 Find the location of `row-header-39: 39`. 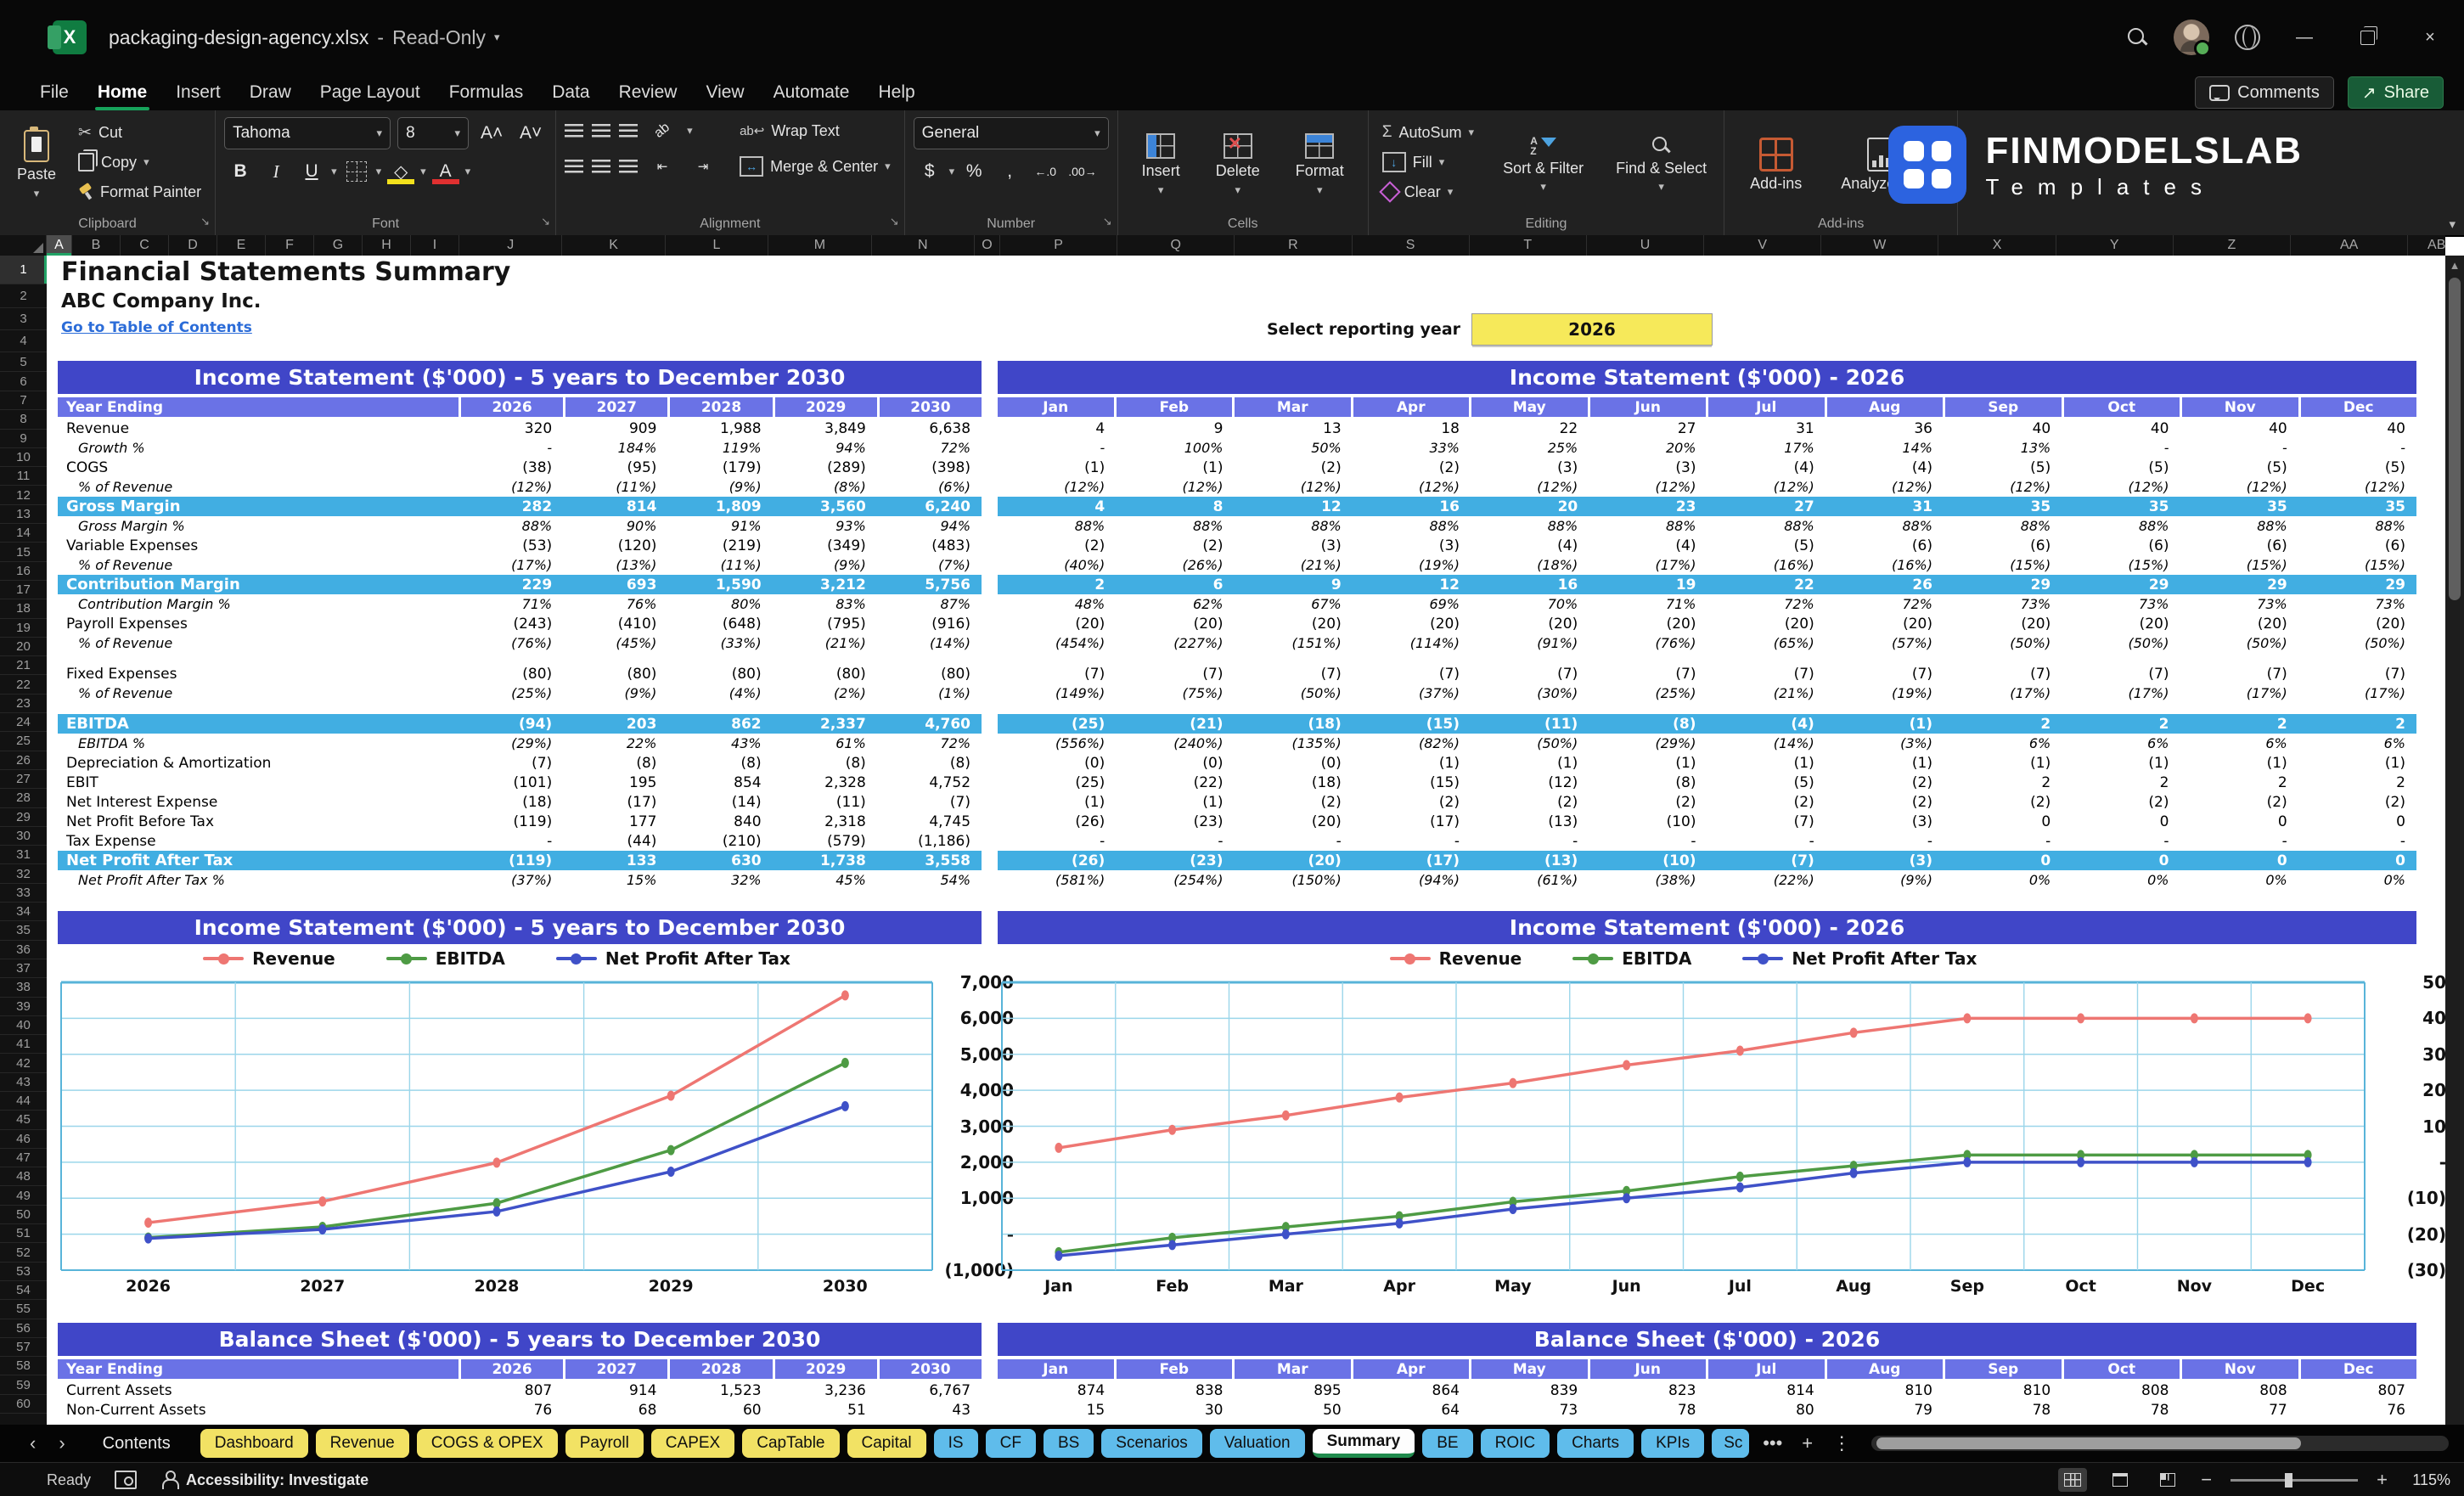

row-header-39: 39 is located at coordinates (23, 1007).